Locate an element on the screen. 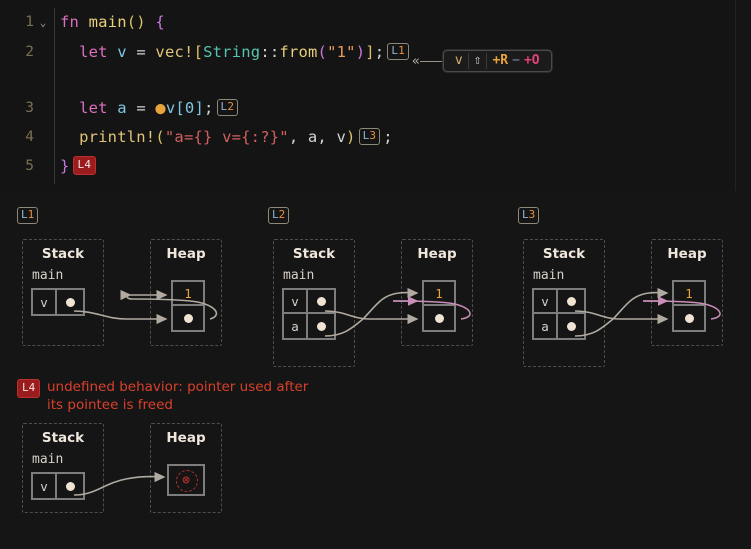 This screenshot has height=549, width=751. badge-number: 1 is located at coordinates (31, 214).